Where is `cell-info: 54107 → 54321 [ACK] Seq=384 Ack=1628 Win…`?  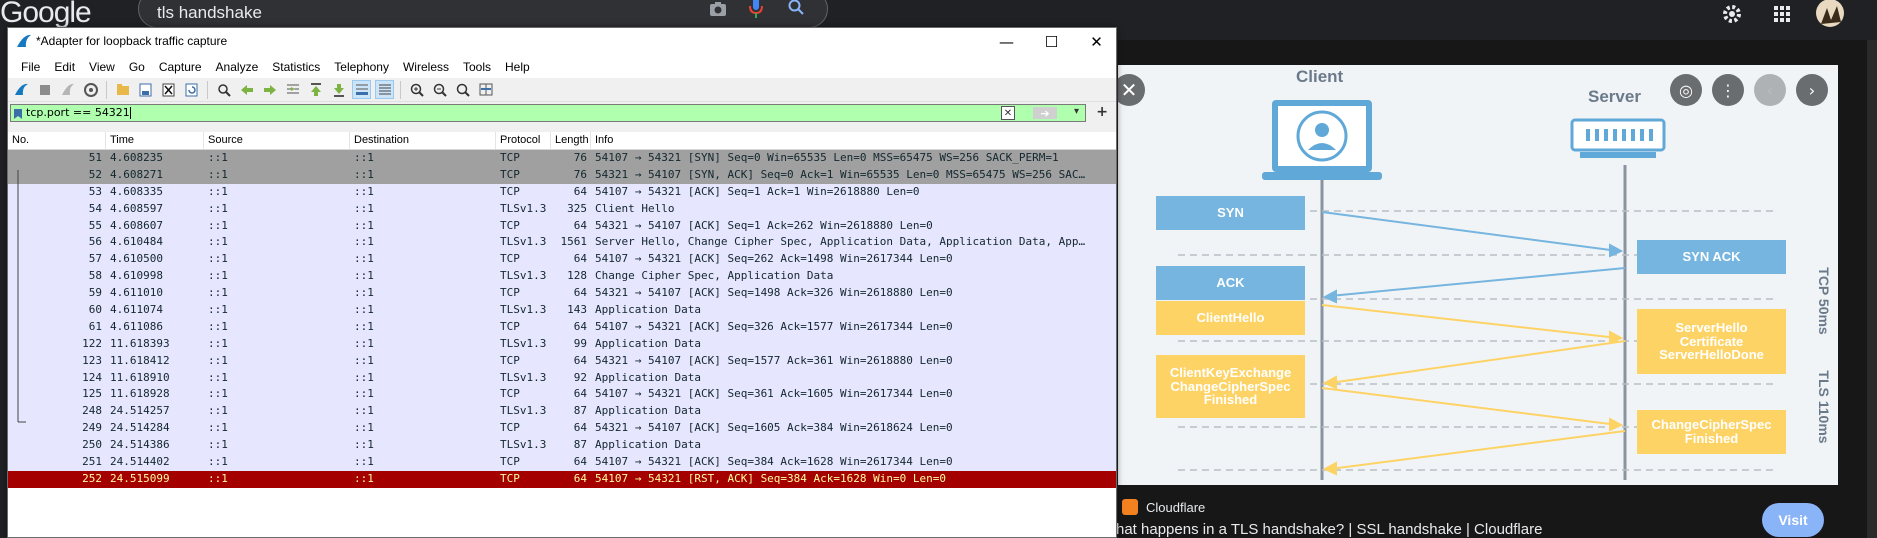
cell-info: 54107 → 54321 [ACK] Seq=384 Ack=1628 Win… is located at coordinates (774, 462).